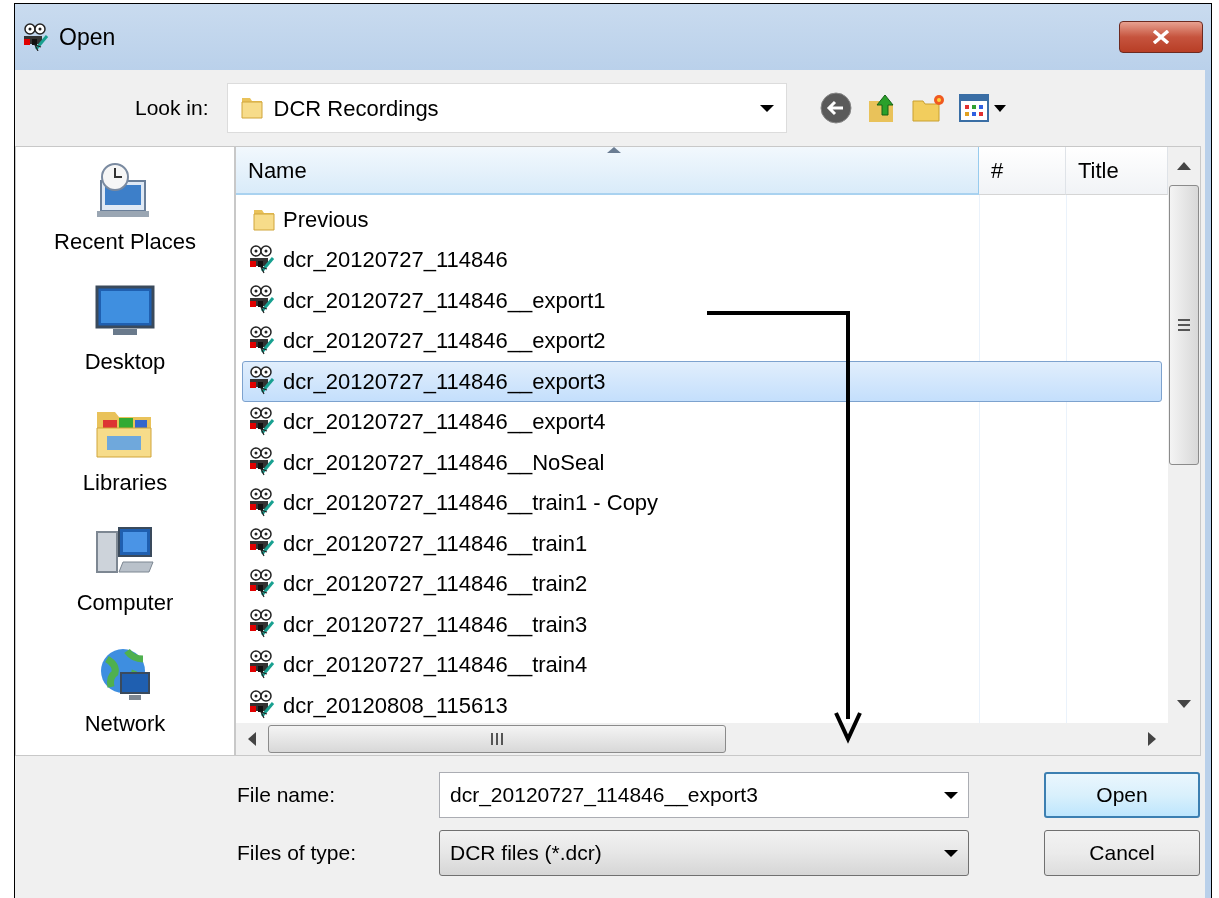 The height and width of the screenshot is (898, 1219). What do you see at coordinates (702, 381) in the screenshot?
I see `file-row: dcr_20120727_114846__export3` at bounding box center [702, 381].